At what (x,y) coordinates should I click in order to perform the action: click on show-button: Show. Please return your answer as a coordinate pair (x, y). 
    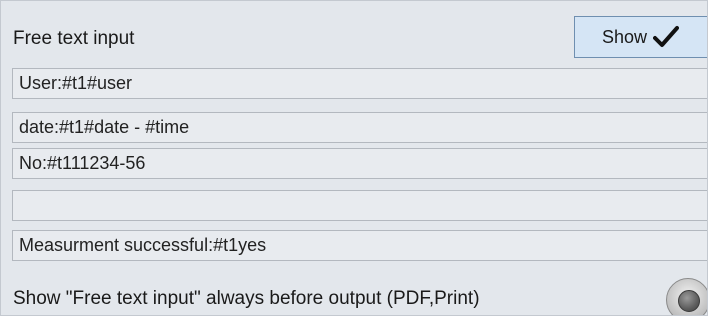
    Looking at the image, I should click on (640, 37).